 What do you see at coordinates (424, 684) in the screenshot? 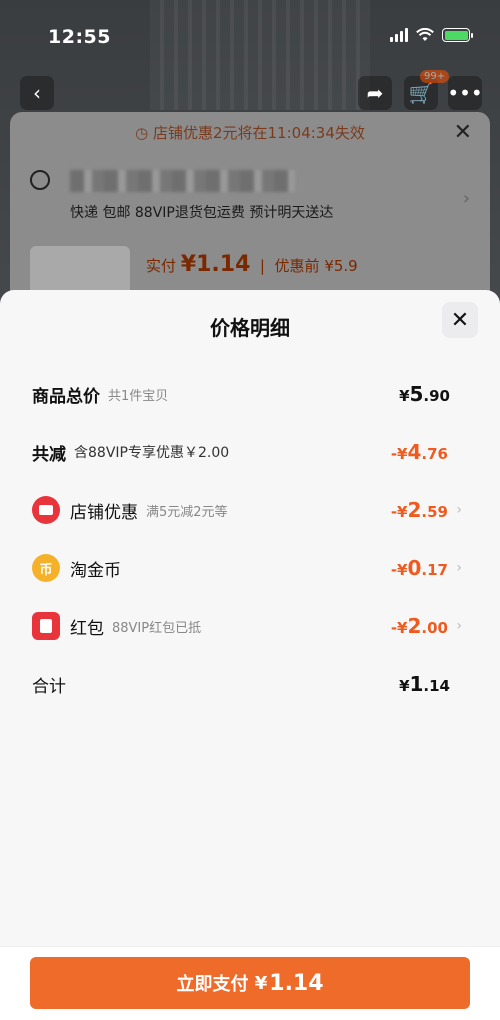
I see `row-amount: ¥1.14` at bounding box center [424, 684].